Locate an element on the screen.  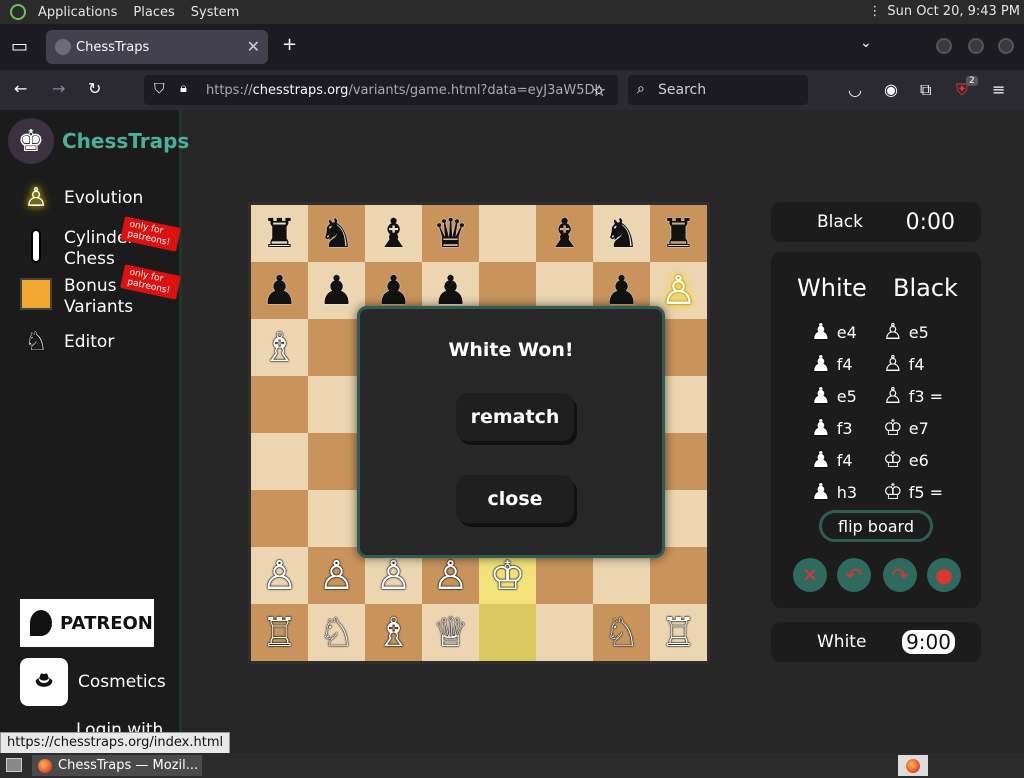
reload-icon: ↻ is located at coordinates (94, 88).